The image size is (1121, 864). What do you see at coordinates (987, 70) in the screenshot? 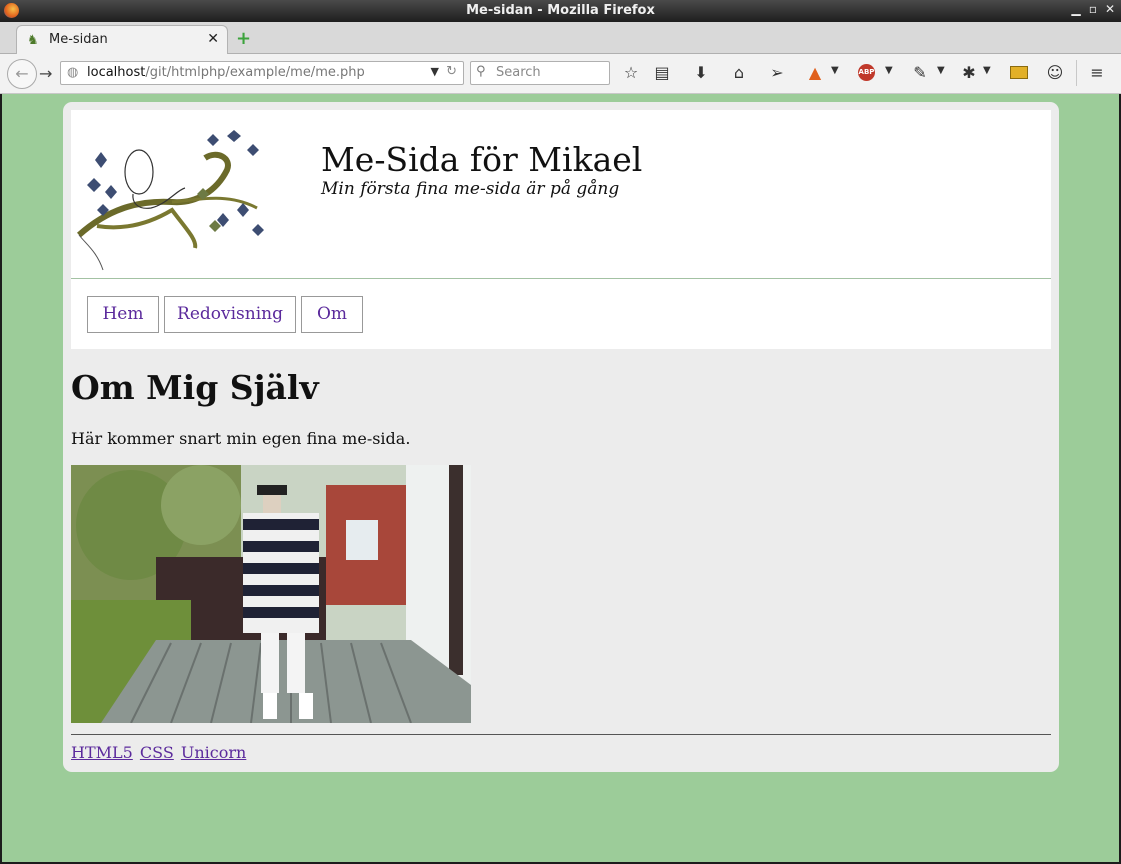
I see `bug-dropdown-icon: ▼` at bounding box center [987, 70].